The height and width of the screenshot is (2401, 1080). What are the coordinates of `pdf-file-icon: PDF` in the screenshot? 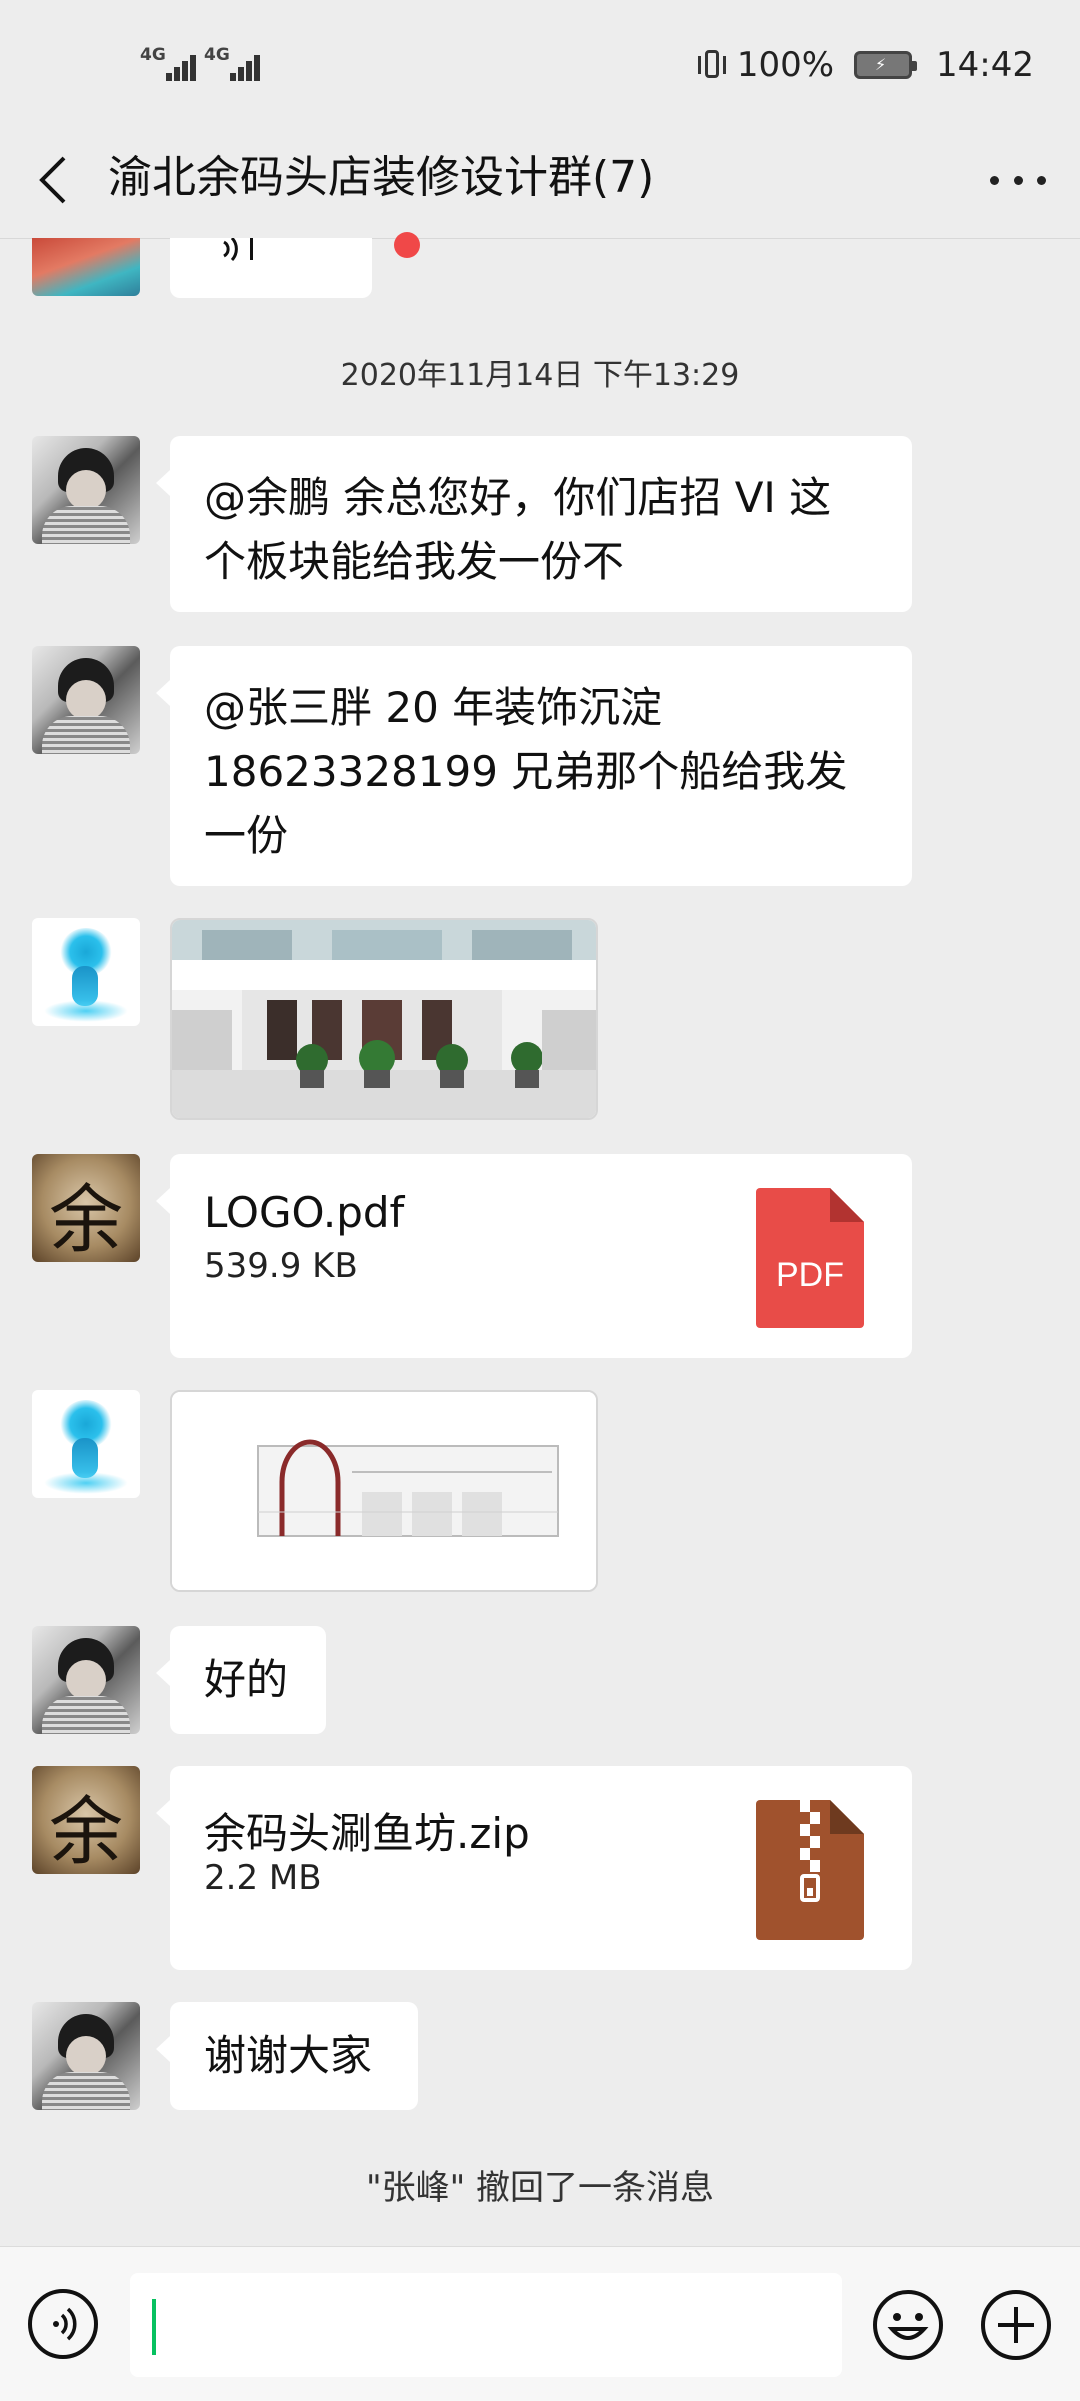 It's located at (810, 1258).